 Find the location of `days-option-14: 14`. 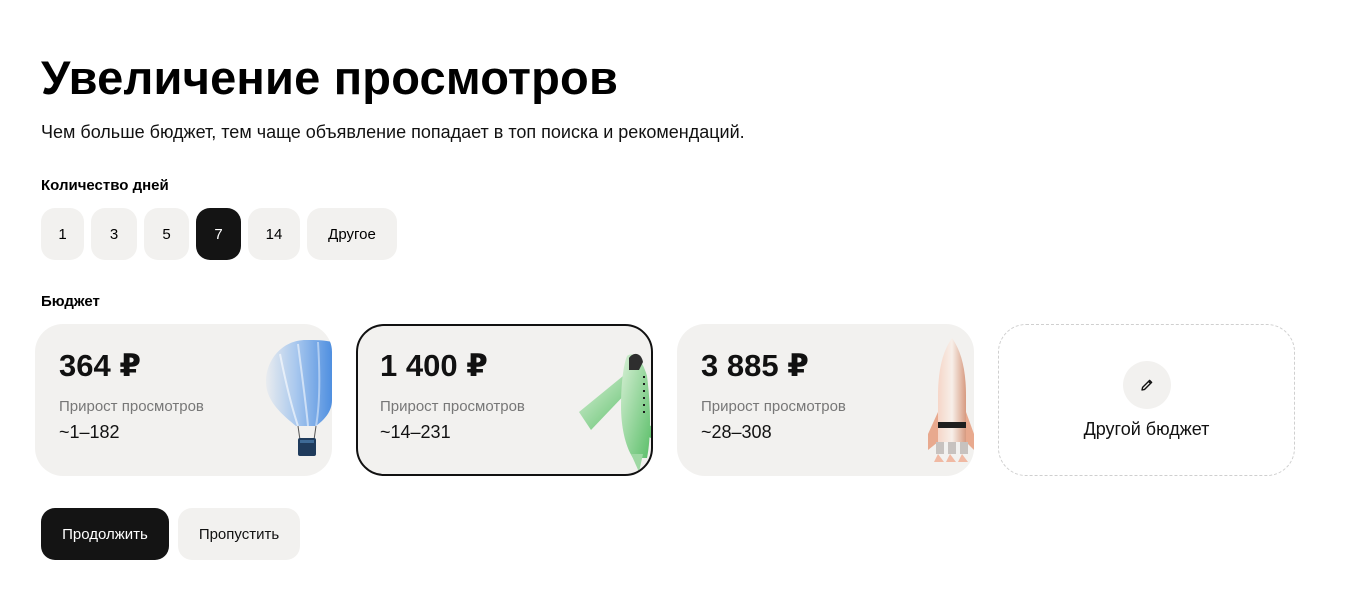

days-option-14: 14 is located at coordinates (274, 234).